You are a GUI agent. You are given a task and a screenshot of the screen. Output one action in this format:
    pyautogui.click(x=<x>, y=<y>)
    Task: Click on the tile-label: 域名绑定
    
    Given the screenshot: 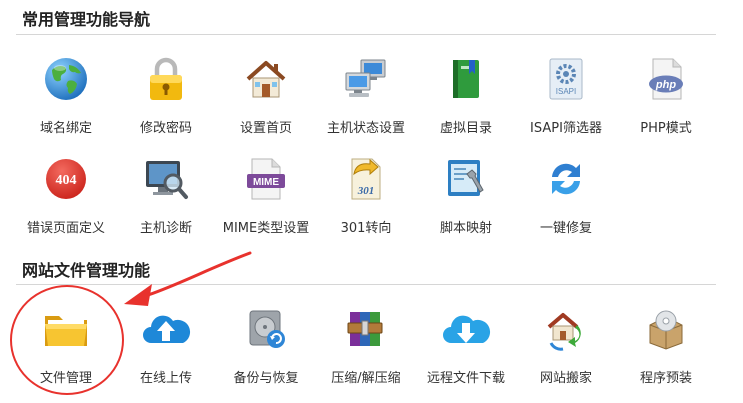 What is the action you would take?
    pyautogui.click(x=65, y=128)
    